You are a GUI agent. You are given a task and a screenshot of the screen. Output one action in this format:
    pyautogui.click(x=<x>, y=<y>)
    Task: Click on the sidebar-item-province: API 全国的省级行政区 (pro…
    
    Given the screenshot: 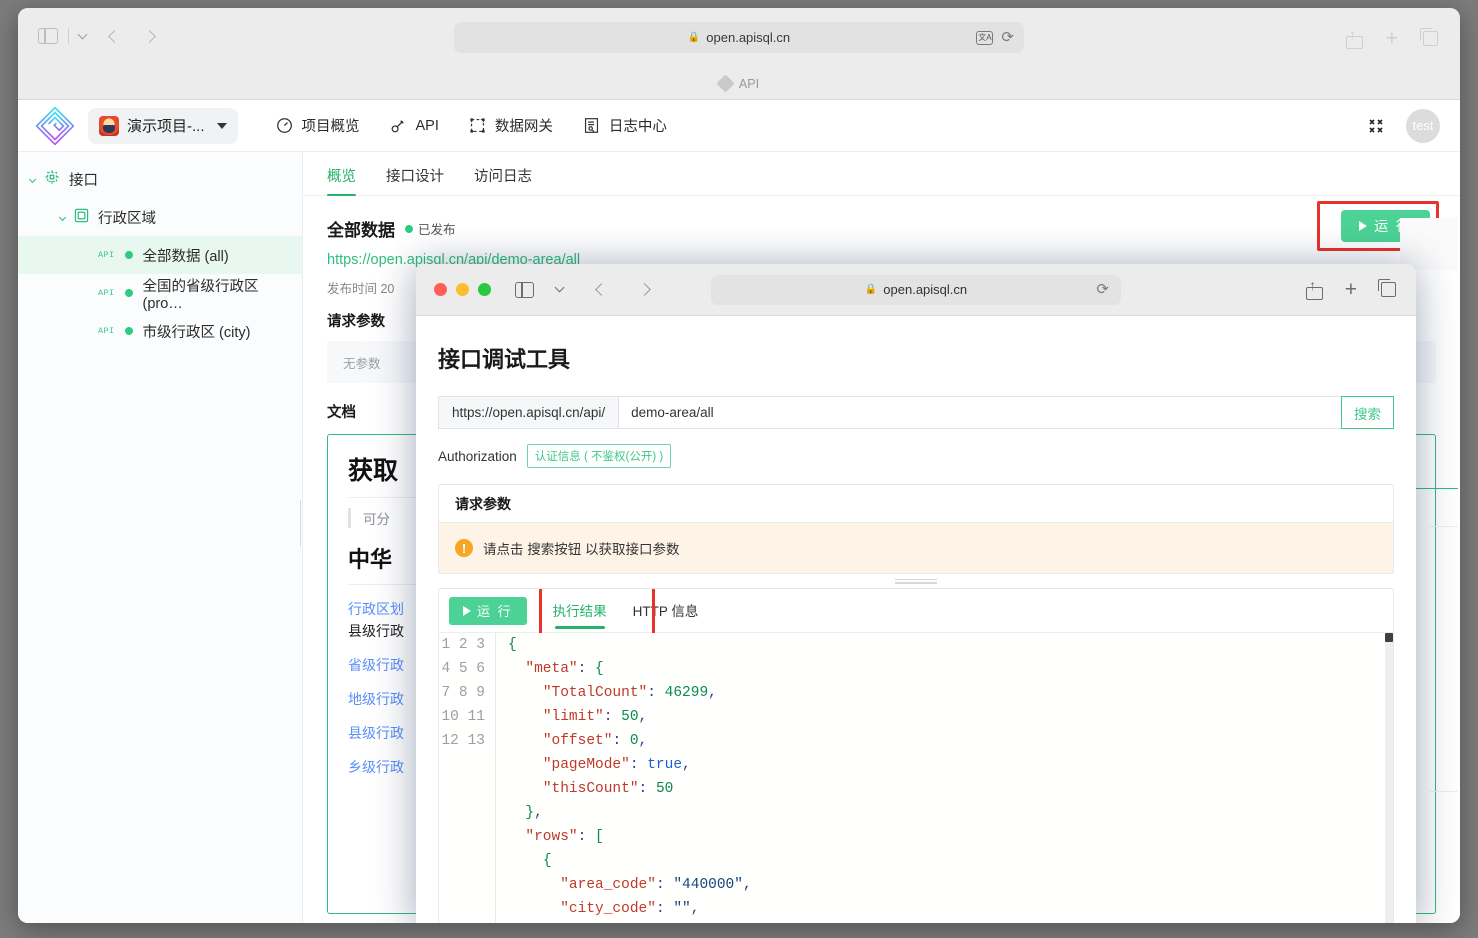 What is the action you would take?
    pyautogui.click(x=160, y=293)
    